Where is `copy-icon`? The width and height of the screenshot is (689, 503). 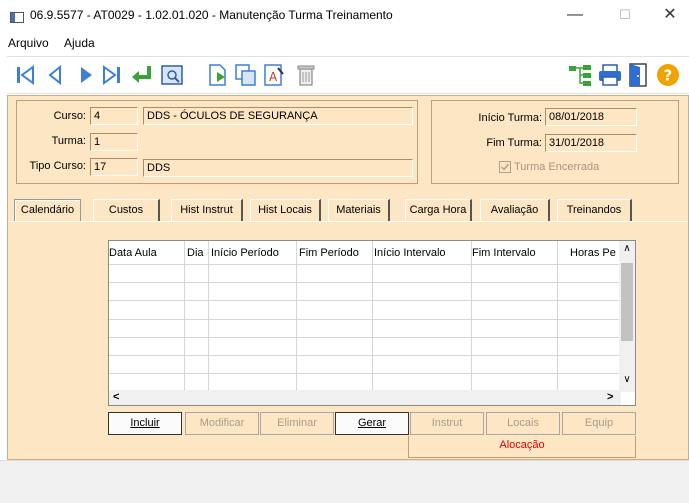
copy-icon is located at coordinates (246, 75).